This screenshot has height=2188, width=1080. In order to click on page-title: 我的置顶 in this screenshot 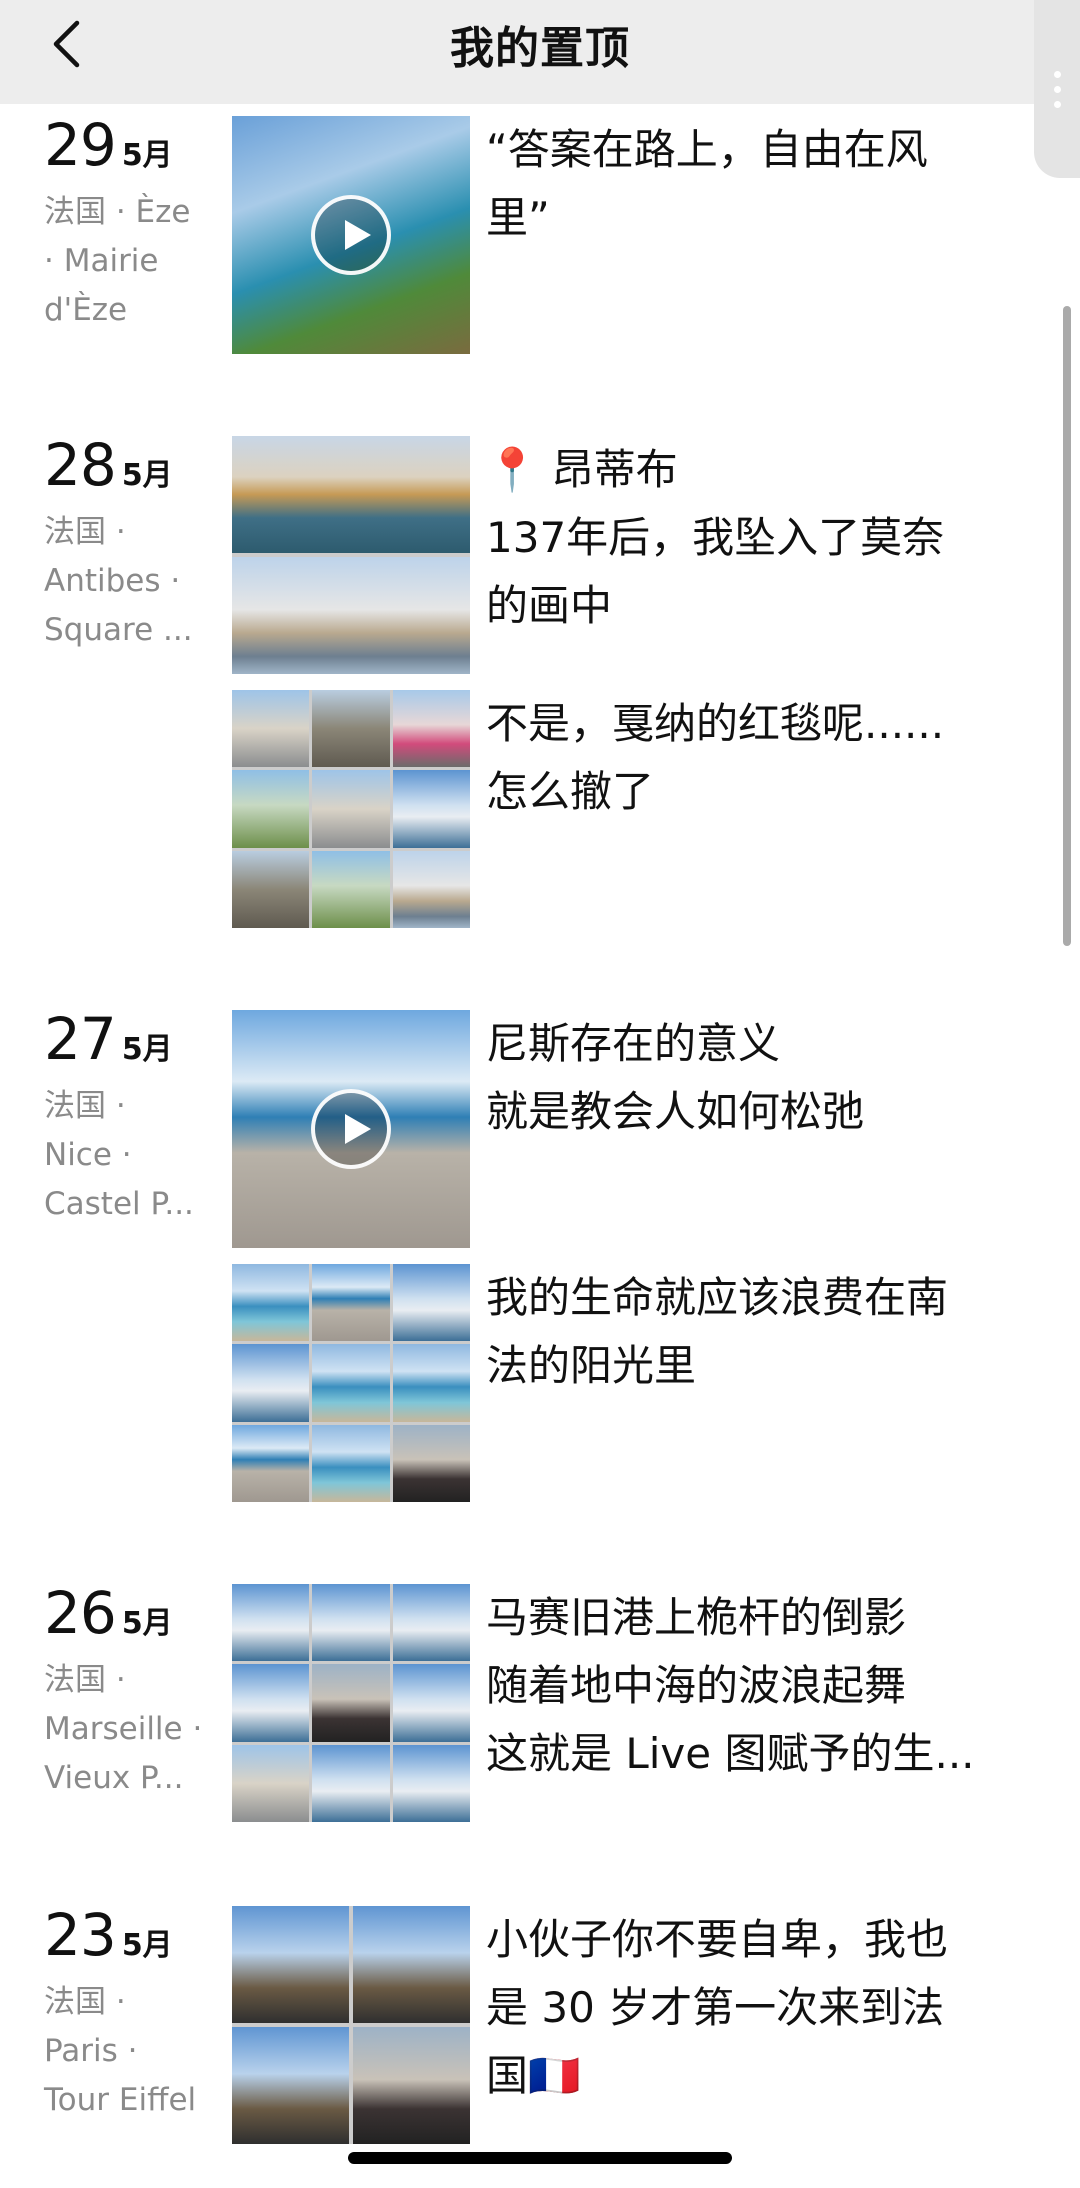, I will do `click(540, 48)`.